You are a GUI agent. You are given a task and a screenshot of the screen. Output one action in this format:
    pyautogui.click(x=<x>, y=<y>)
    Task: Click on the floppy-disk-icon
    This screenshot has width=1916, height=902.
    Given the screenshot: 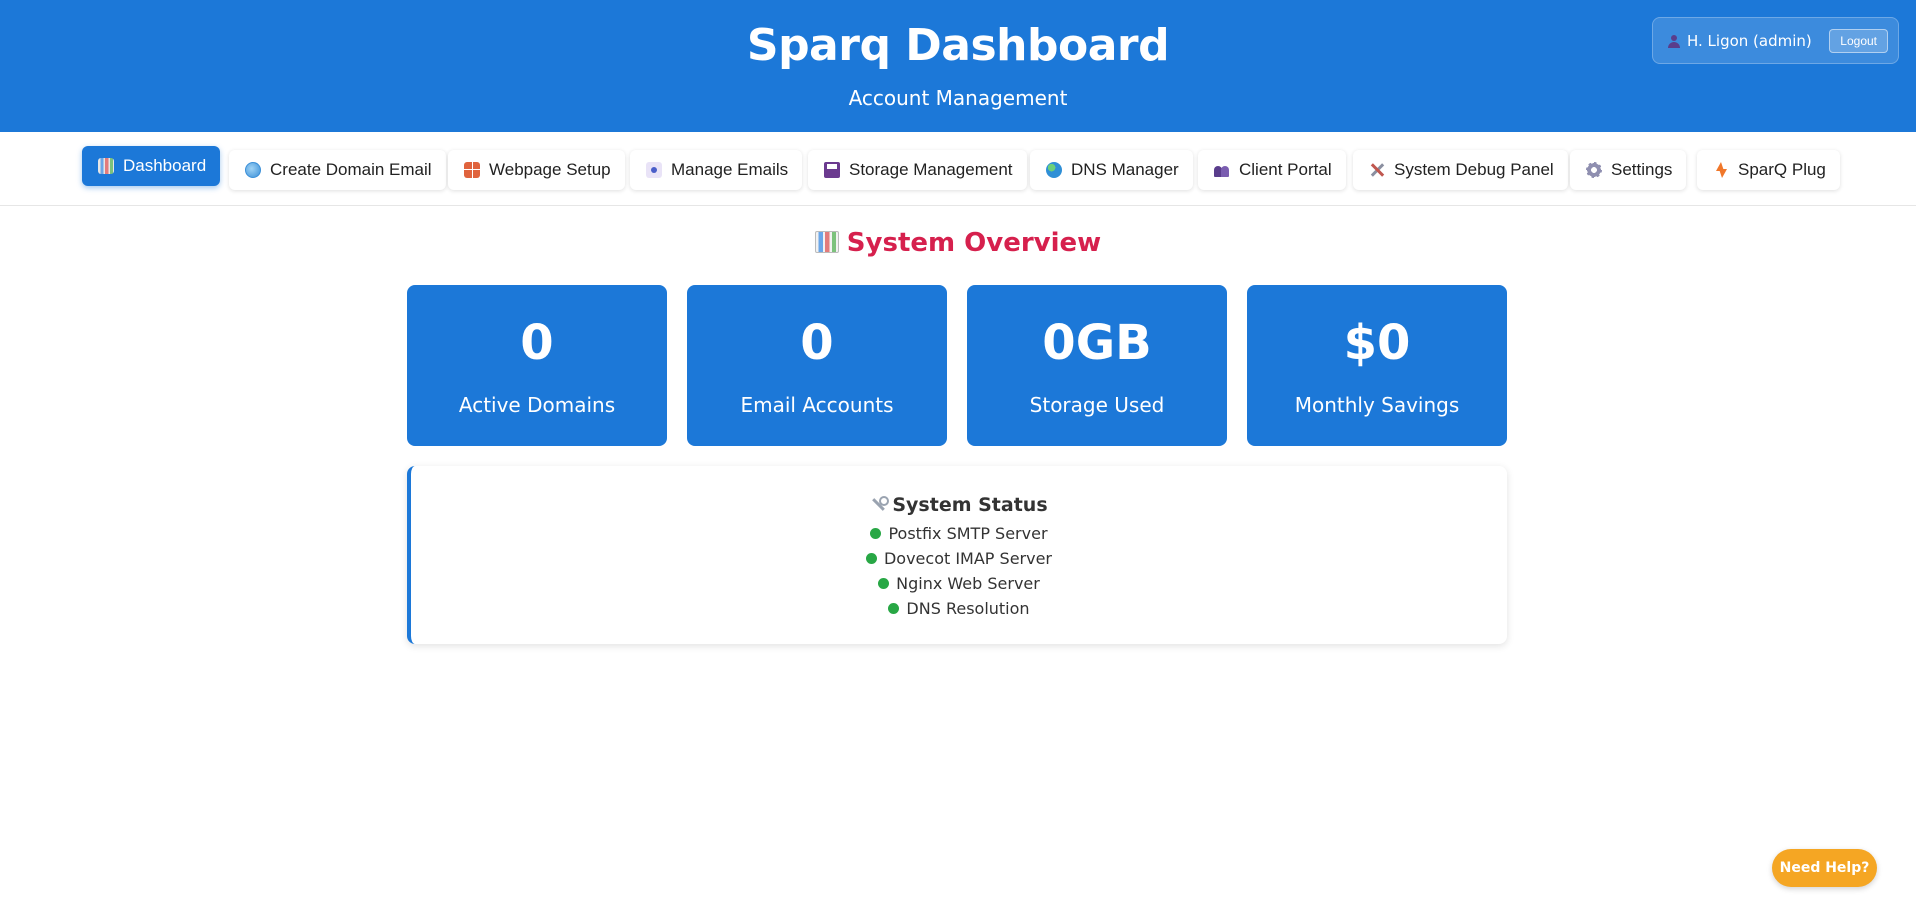 What is the action you would take?
    pyautogui.click(x=832, y=170)
    